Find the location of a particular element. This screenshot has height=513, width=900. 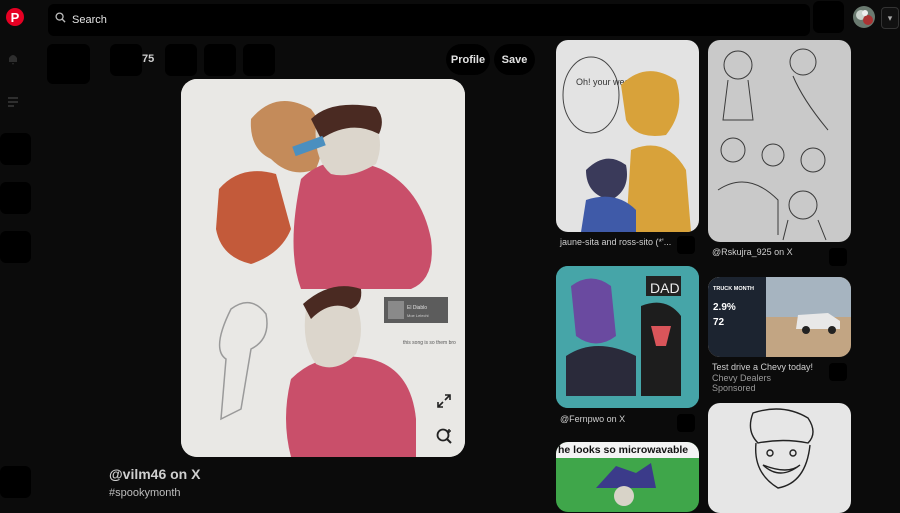

visual-search-icon is located at coordinates (444, 436).